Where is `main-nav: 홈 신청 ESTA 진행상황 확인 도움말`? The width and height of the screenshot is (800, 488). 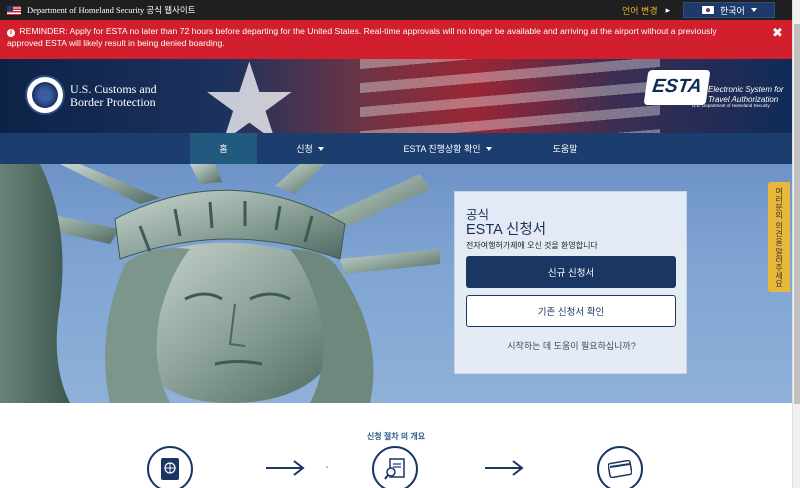 main-nav: 홈 신청 ESTA 진행상황 확인 도움말 is located at coordinates (396, 148).